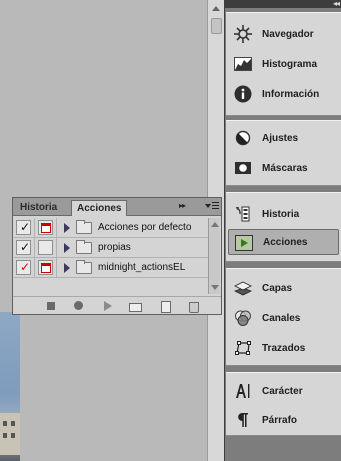 Image resolution: width=341 pixels, height=461 pixels. Describe the element at coordinates (281, 214) in the screenshot. I see `dock-item-label: Historia` at that location.